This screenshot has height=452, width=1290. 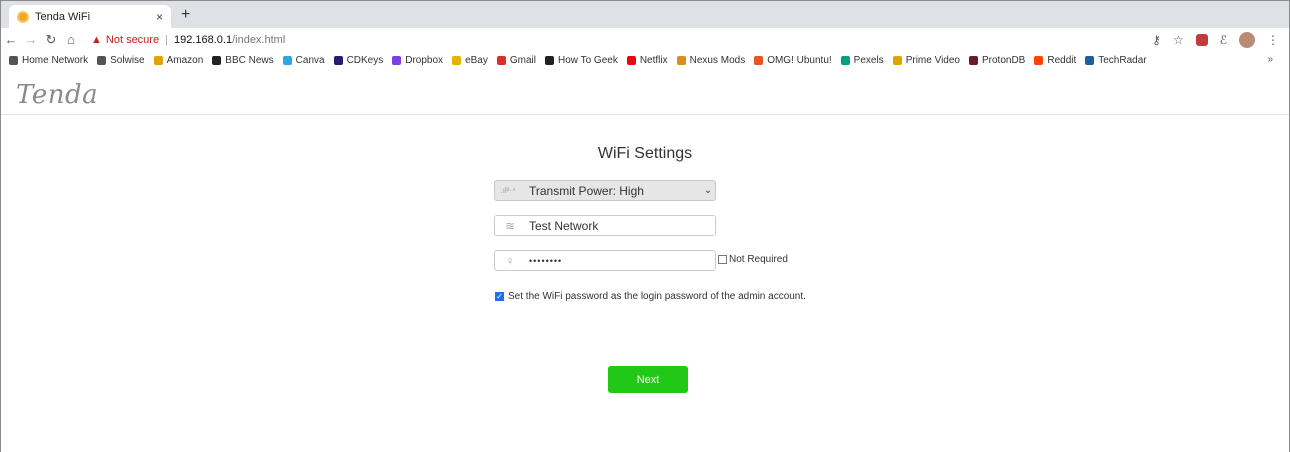 What do you see at coordinates (653, 60) in the screenshot?
I see `bookmark-label: Netflix` at bounding box center [653, 60].